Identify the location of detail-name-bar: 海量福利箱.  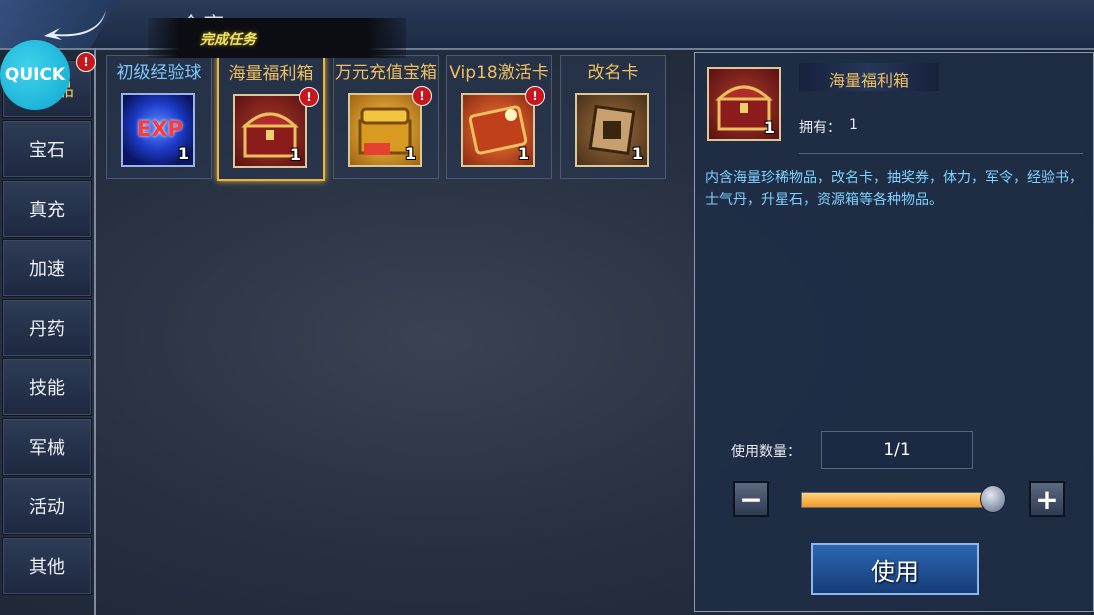
(869, 77).